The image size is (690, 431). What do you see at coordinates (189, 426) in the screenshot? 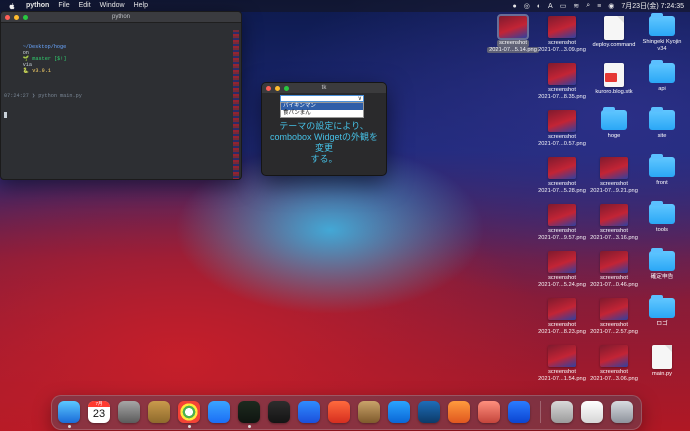
I see `running-indicator` at bounding box center [189, 426].